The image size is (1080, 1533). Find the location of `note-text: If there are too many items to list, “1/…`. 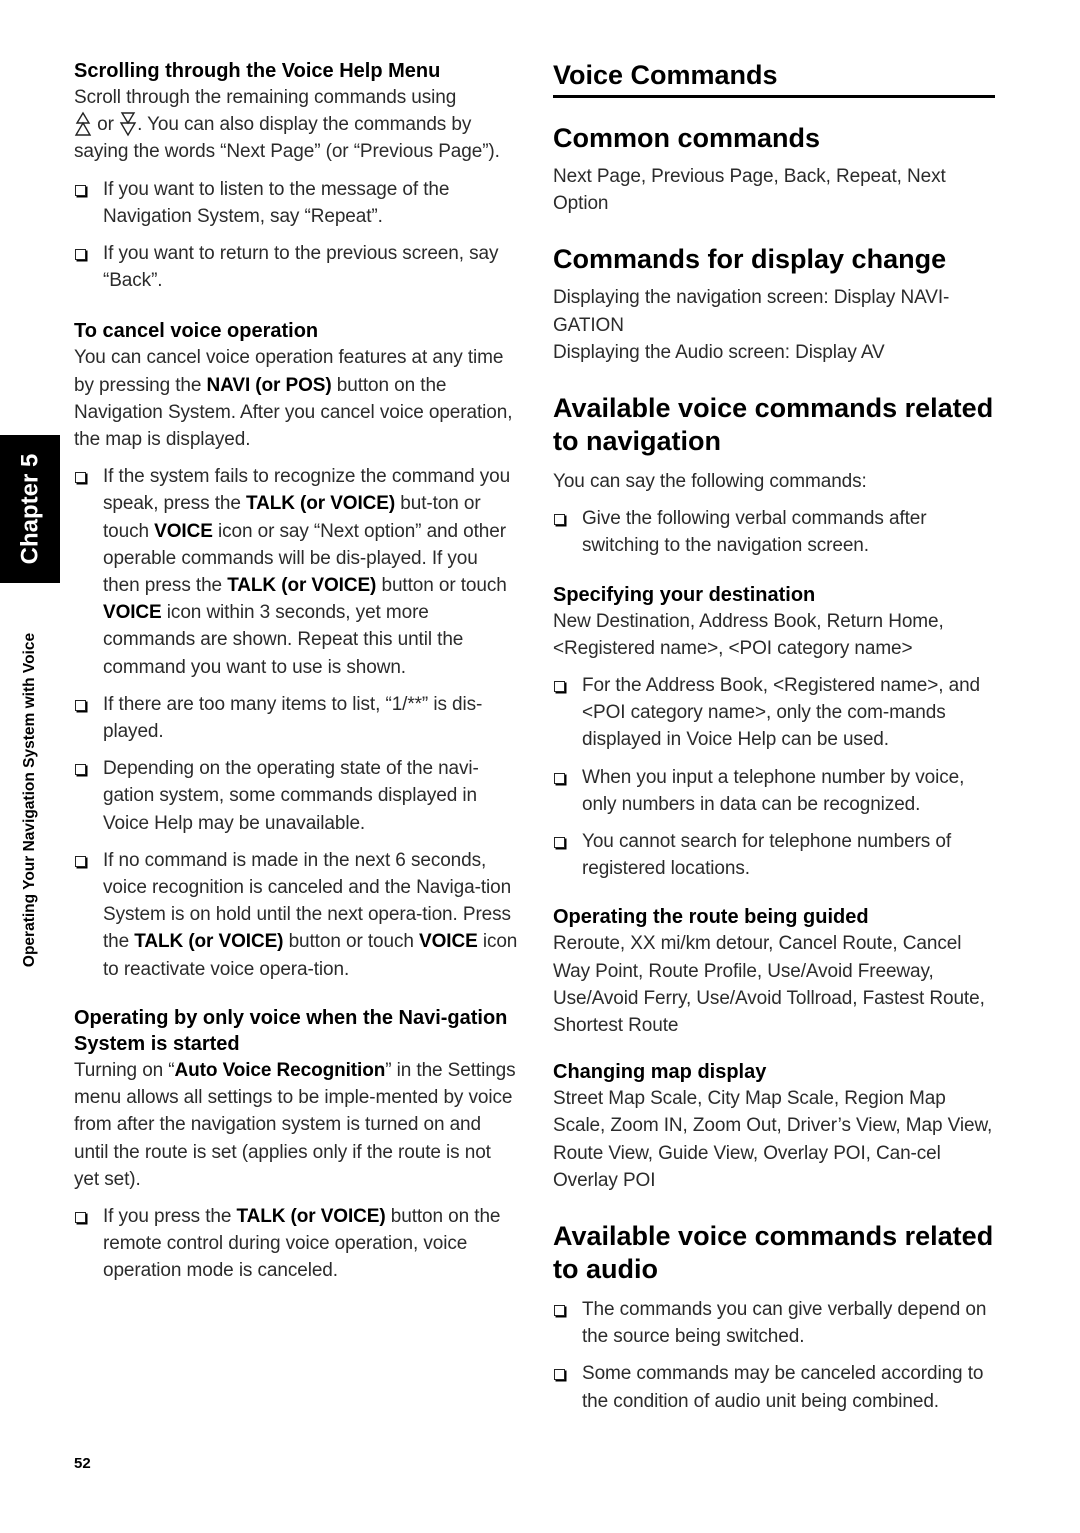

note-text: If there are too many items to list, “1/… is located at coordinates (293, 718).